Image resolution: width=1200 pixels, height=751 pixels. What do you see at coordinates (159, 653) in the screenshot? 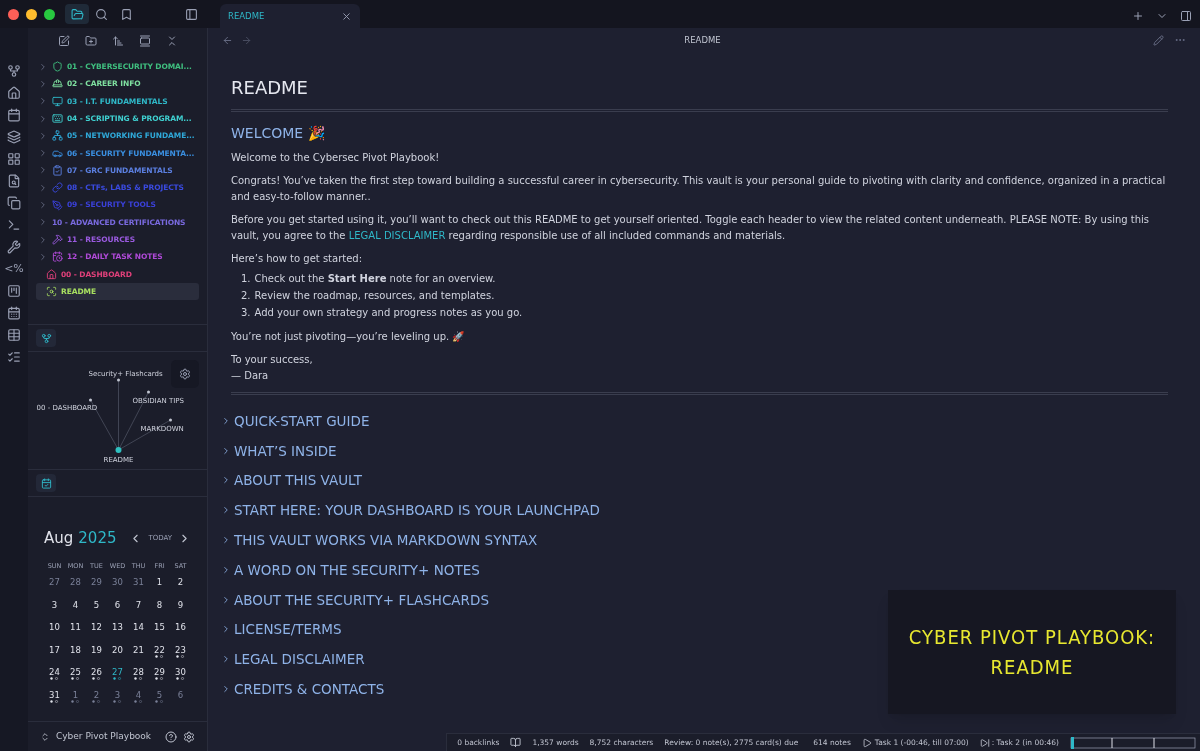
I see `calendar-day: 22` at bounding box center [159, 653].